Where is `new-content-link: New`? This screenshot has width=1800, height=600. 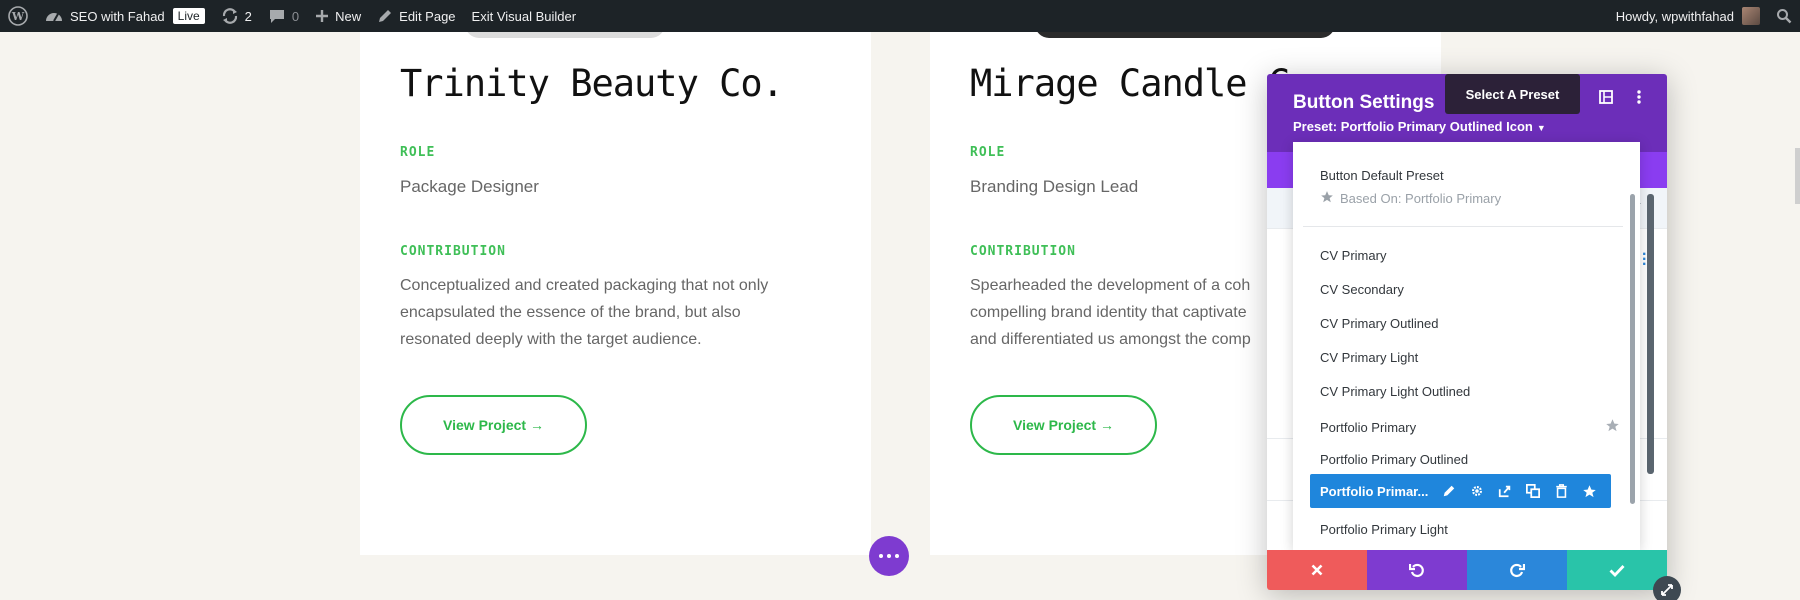 new-content-link: New is located at coordinates (338, 16).